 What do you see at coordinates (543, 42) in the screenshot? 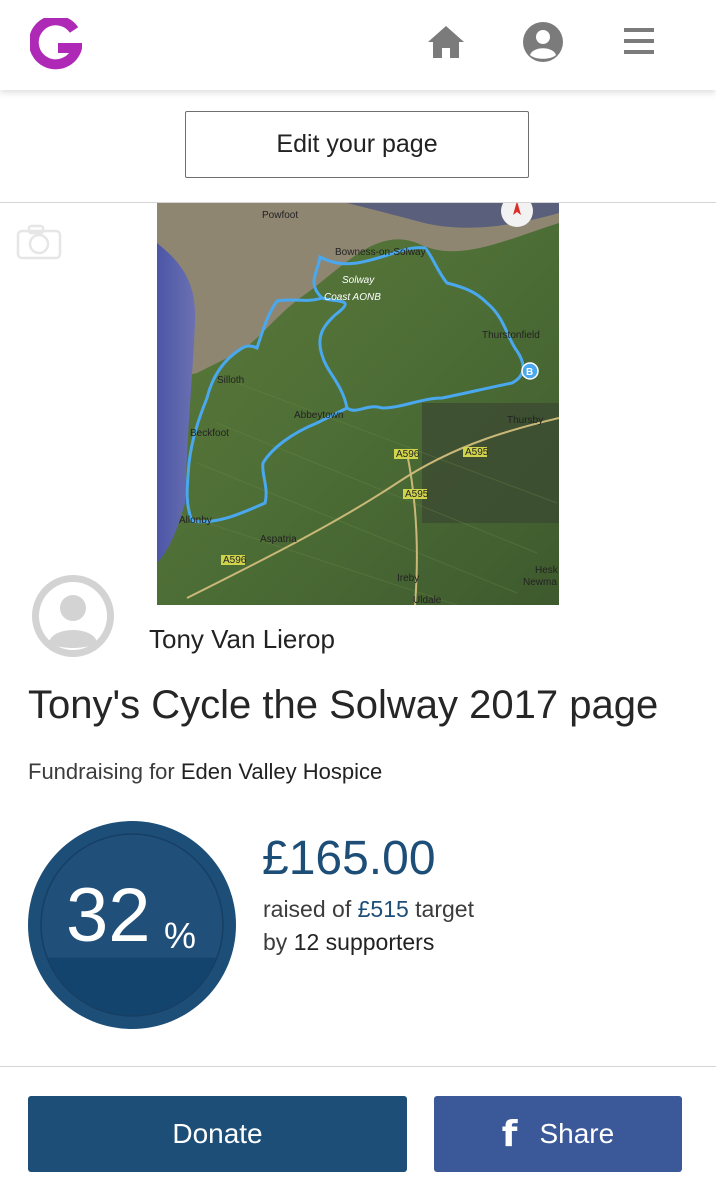
I see `user-icon` at bounding box center [543, 42].